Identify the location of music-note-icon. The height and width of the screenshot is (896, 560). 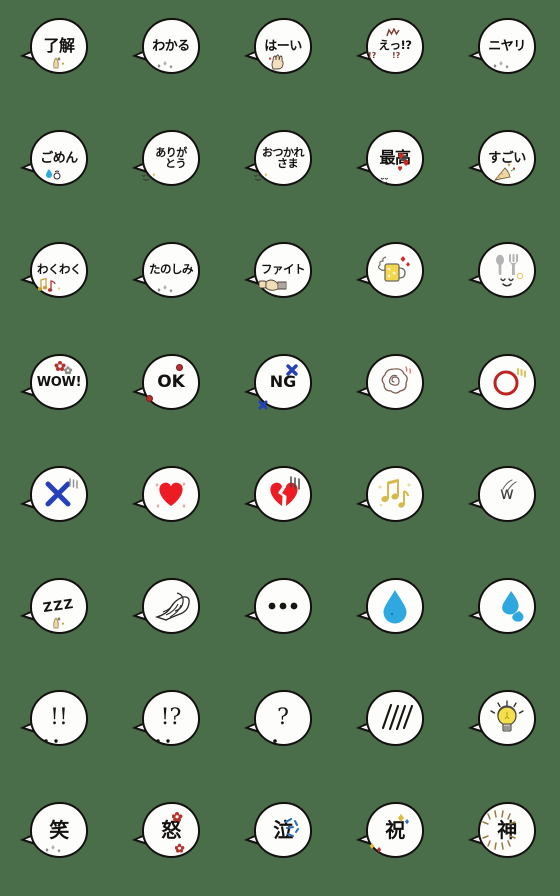
(395, 494).